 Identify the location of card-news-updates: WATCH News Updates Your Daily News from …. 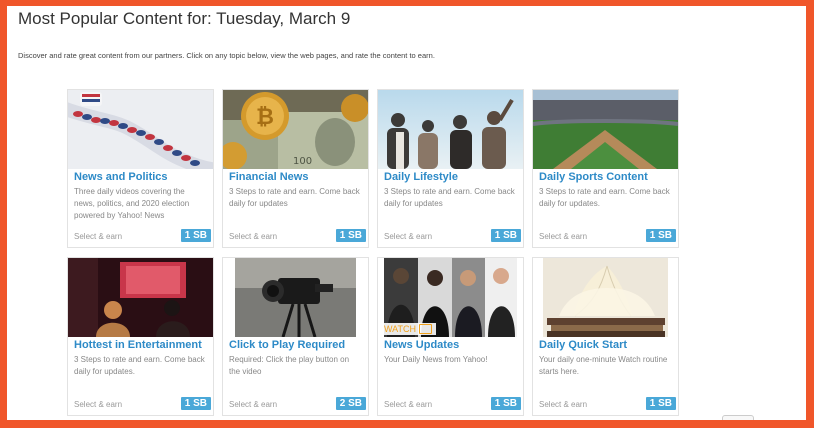
(450, 336).